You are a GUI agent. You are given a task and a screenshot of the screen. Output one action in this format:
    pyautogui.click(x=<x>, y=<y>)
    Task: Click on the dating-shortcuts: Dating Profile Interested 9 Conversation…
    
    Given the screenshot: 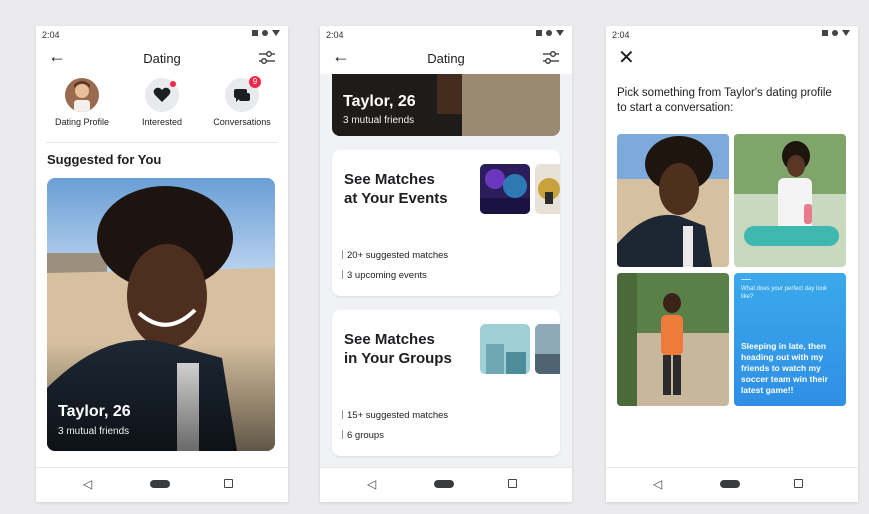 What is the action you would take?
    pyautogui.click(x=162, y=107)
    